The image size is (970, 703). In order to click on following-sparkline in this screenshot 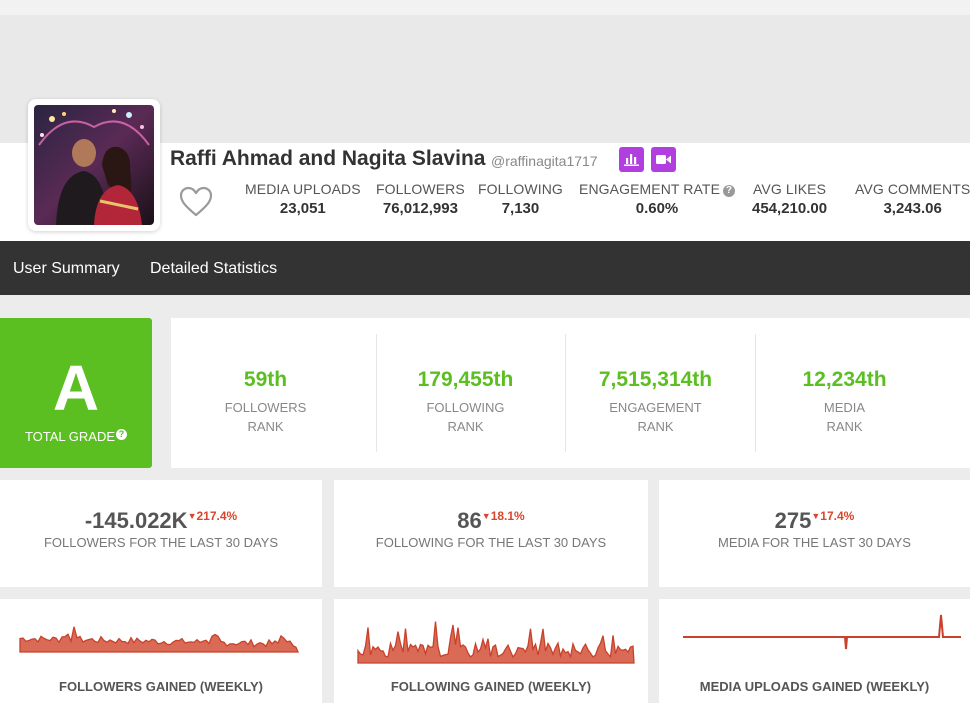, I will do `click(491, 636)`.